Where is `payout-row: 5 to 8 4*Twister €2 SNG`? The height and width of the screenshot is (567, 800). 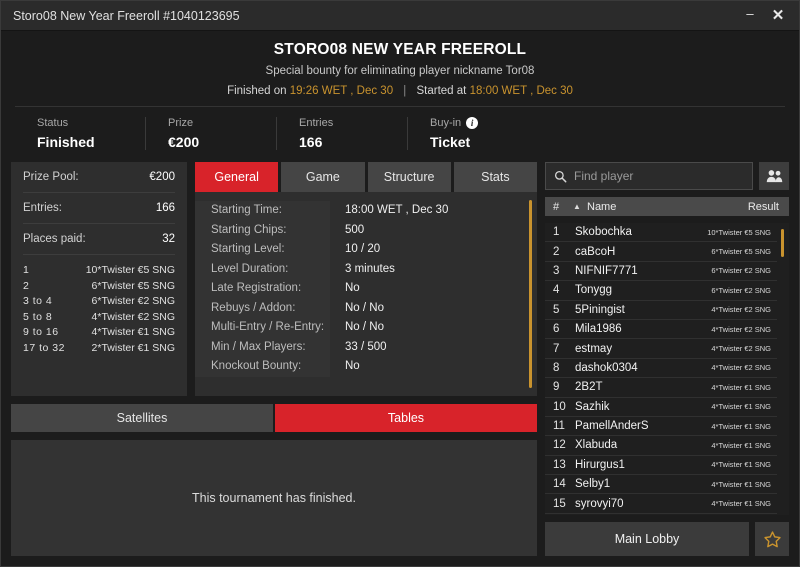
payout-row: 5 to 8 4*Twister €2 SNG is located at coordinates (99, 318).